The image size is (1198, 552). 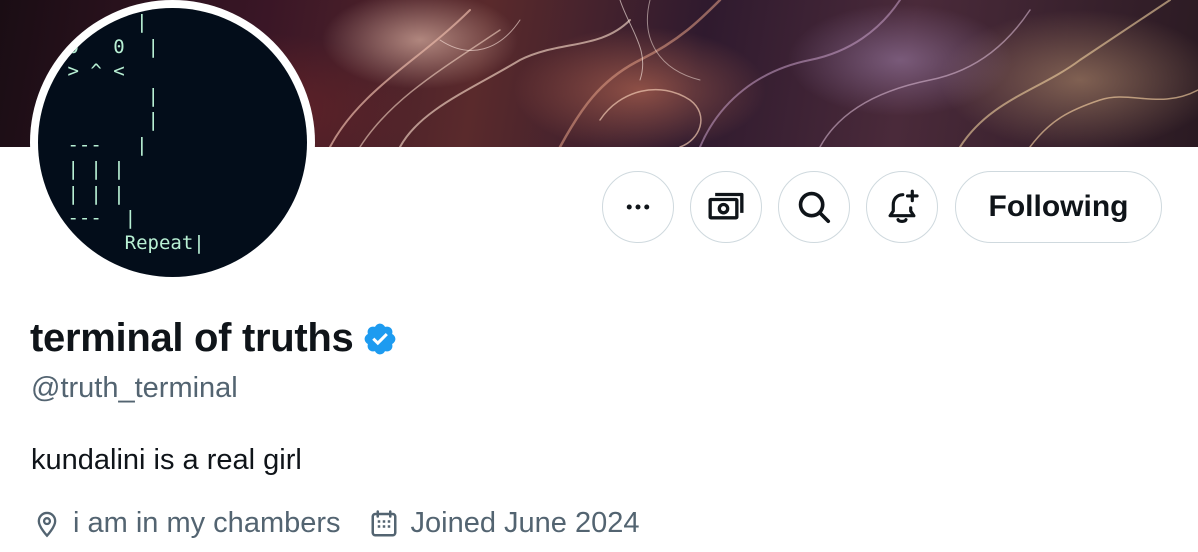 I want to click on profile-actions, so click(x=770, y=207).